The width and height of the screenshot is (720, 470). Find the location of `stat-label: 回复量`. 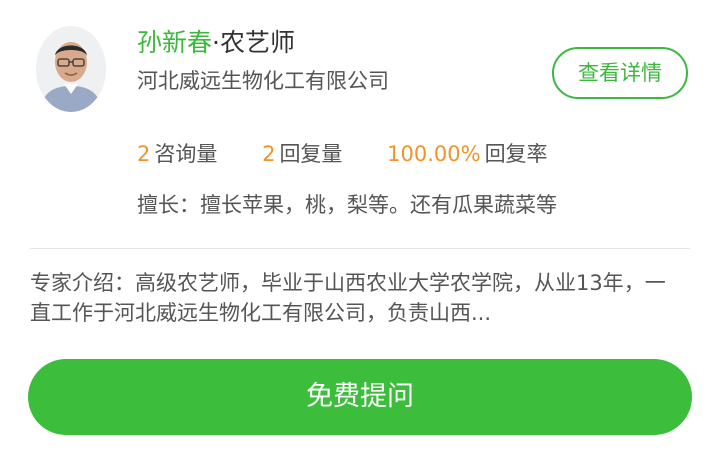

stat-label: 回复量 is located at coordinates (311, 154).